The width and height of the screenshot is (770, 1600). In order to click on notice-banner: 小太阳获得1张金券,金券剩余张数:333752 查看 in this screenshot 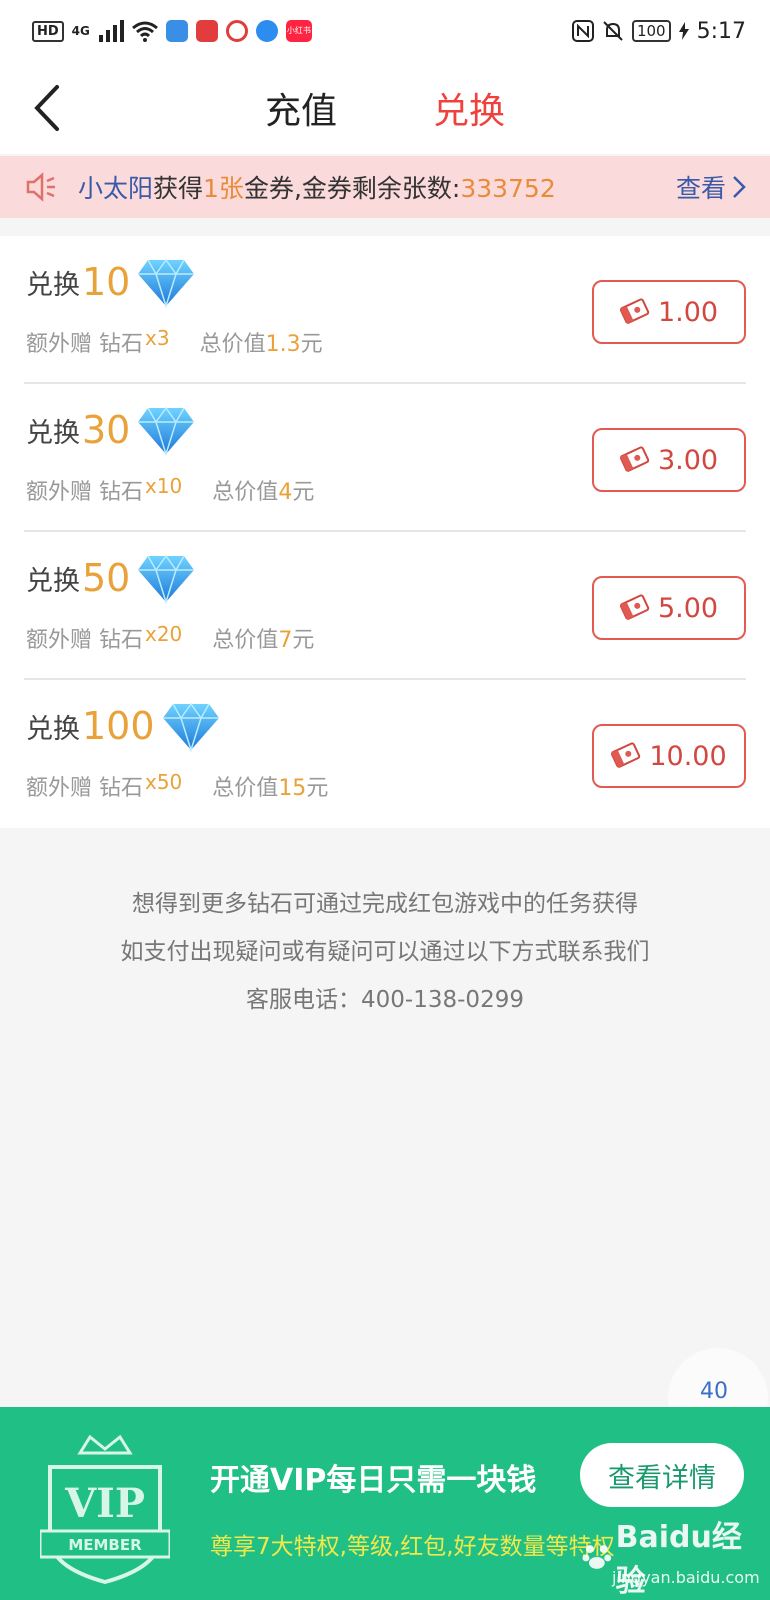, I will do `click(385, 187)`.